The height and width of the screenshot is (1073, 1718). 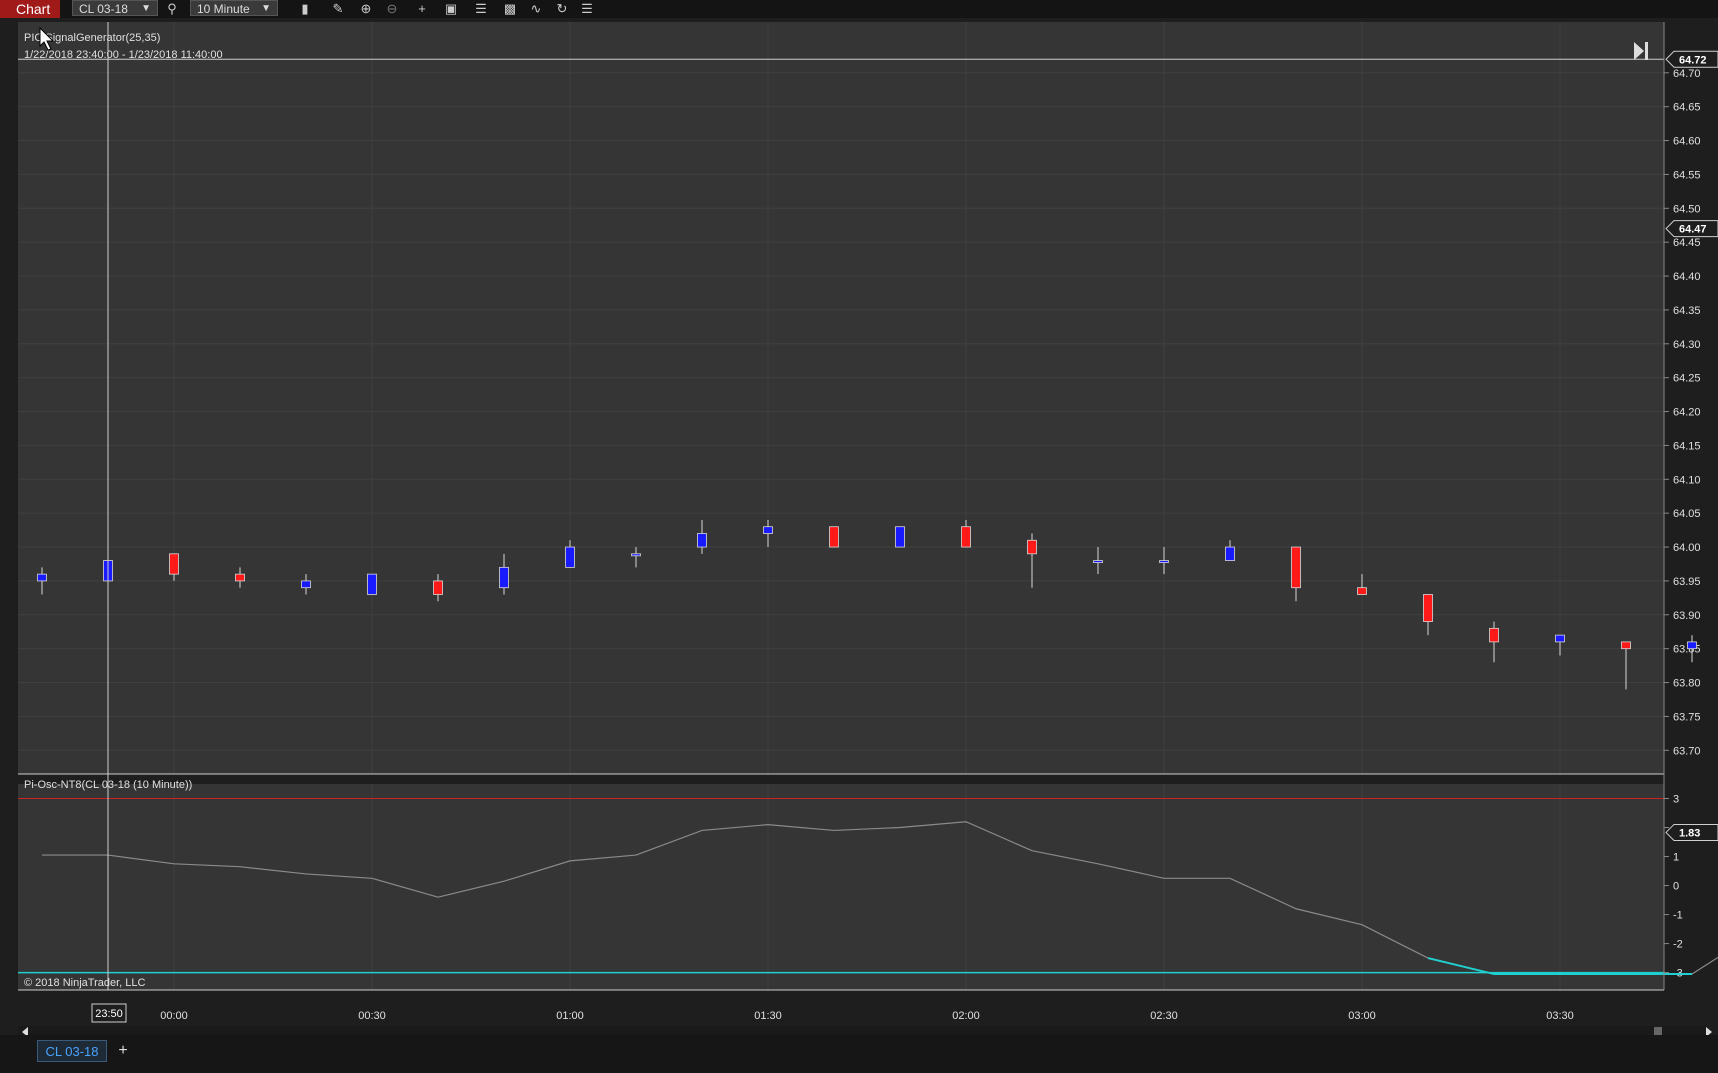 What do you see at coordinates (123, 1051) in the screenshot?
I see `add-tab-button: +` at bounding box center [123, 1051].